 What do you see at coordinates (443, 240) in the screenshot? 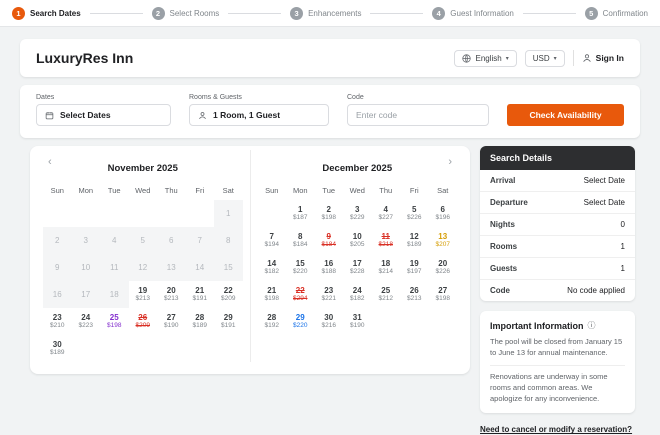
I see `calendar-day-cell: 13 $207` at bounding box center [443, 240].